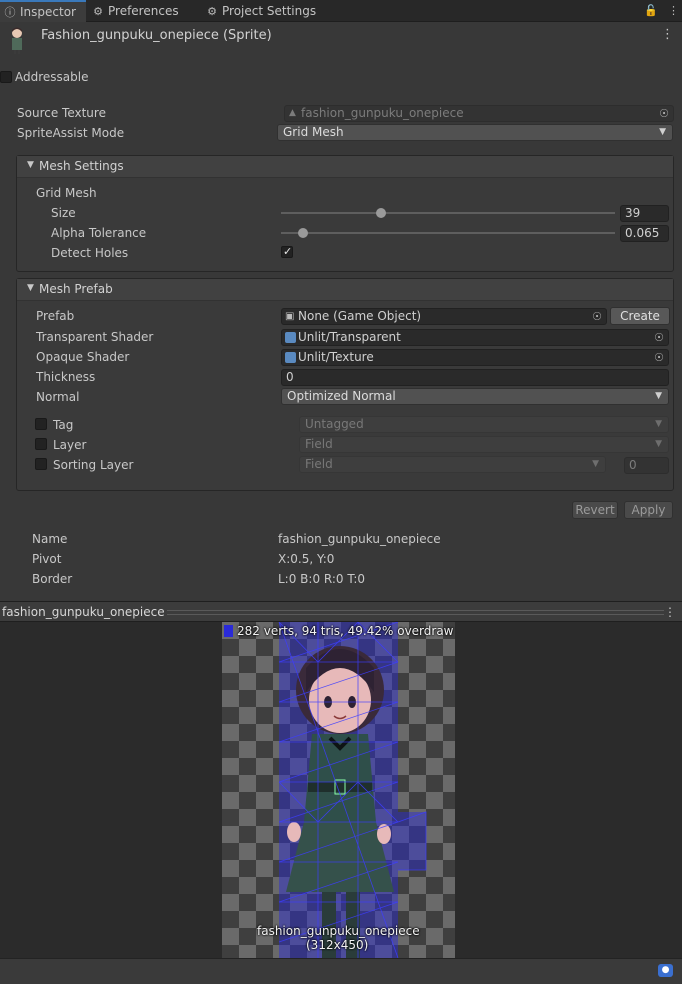 The width and height of the screenshot is (682, 984). Describe the element at coordinates (341, 396) in the screenshot. I see `normal-value: Optimized Normal` at that location.